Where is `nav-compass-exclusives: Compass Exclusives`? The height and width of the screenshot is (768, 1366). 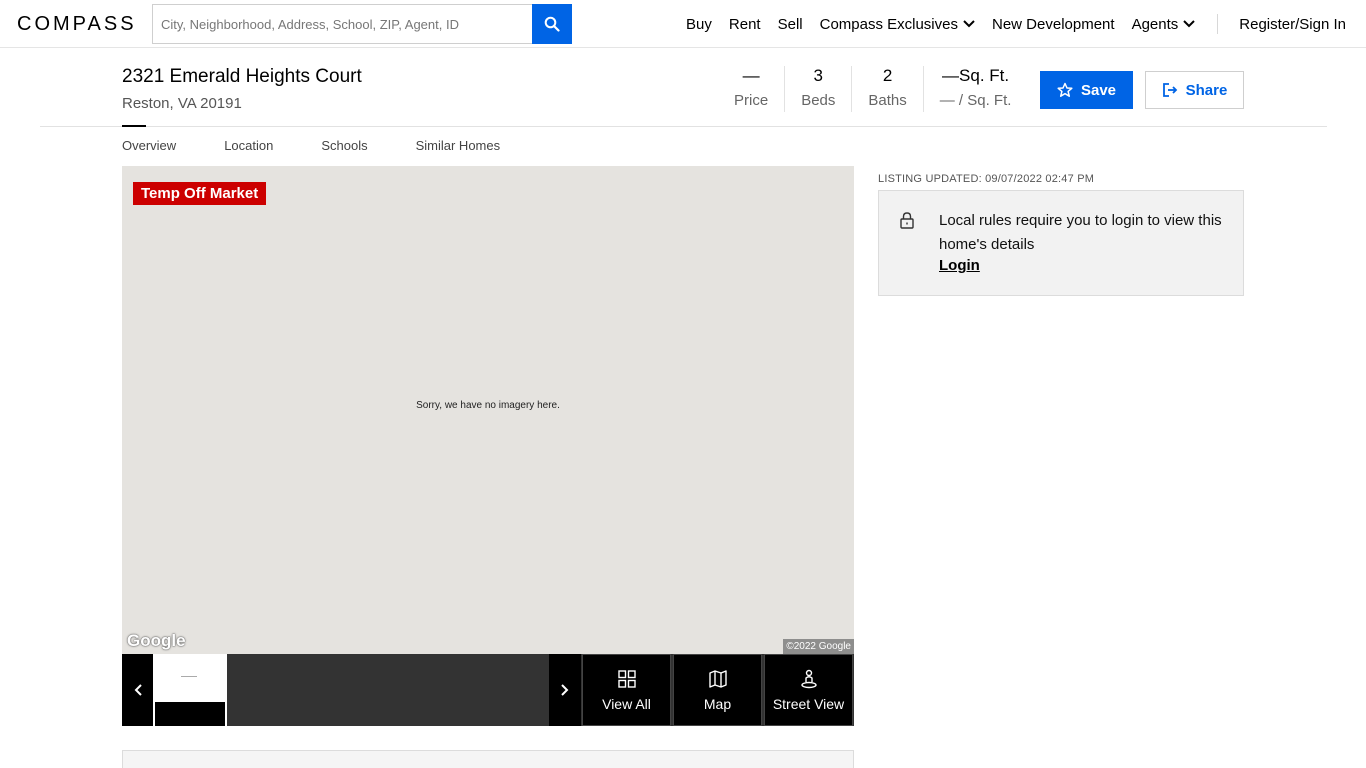
nav-compass-exclusives: Compass Exclusives is located at coordinates (897, 24).